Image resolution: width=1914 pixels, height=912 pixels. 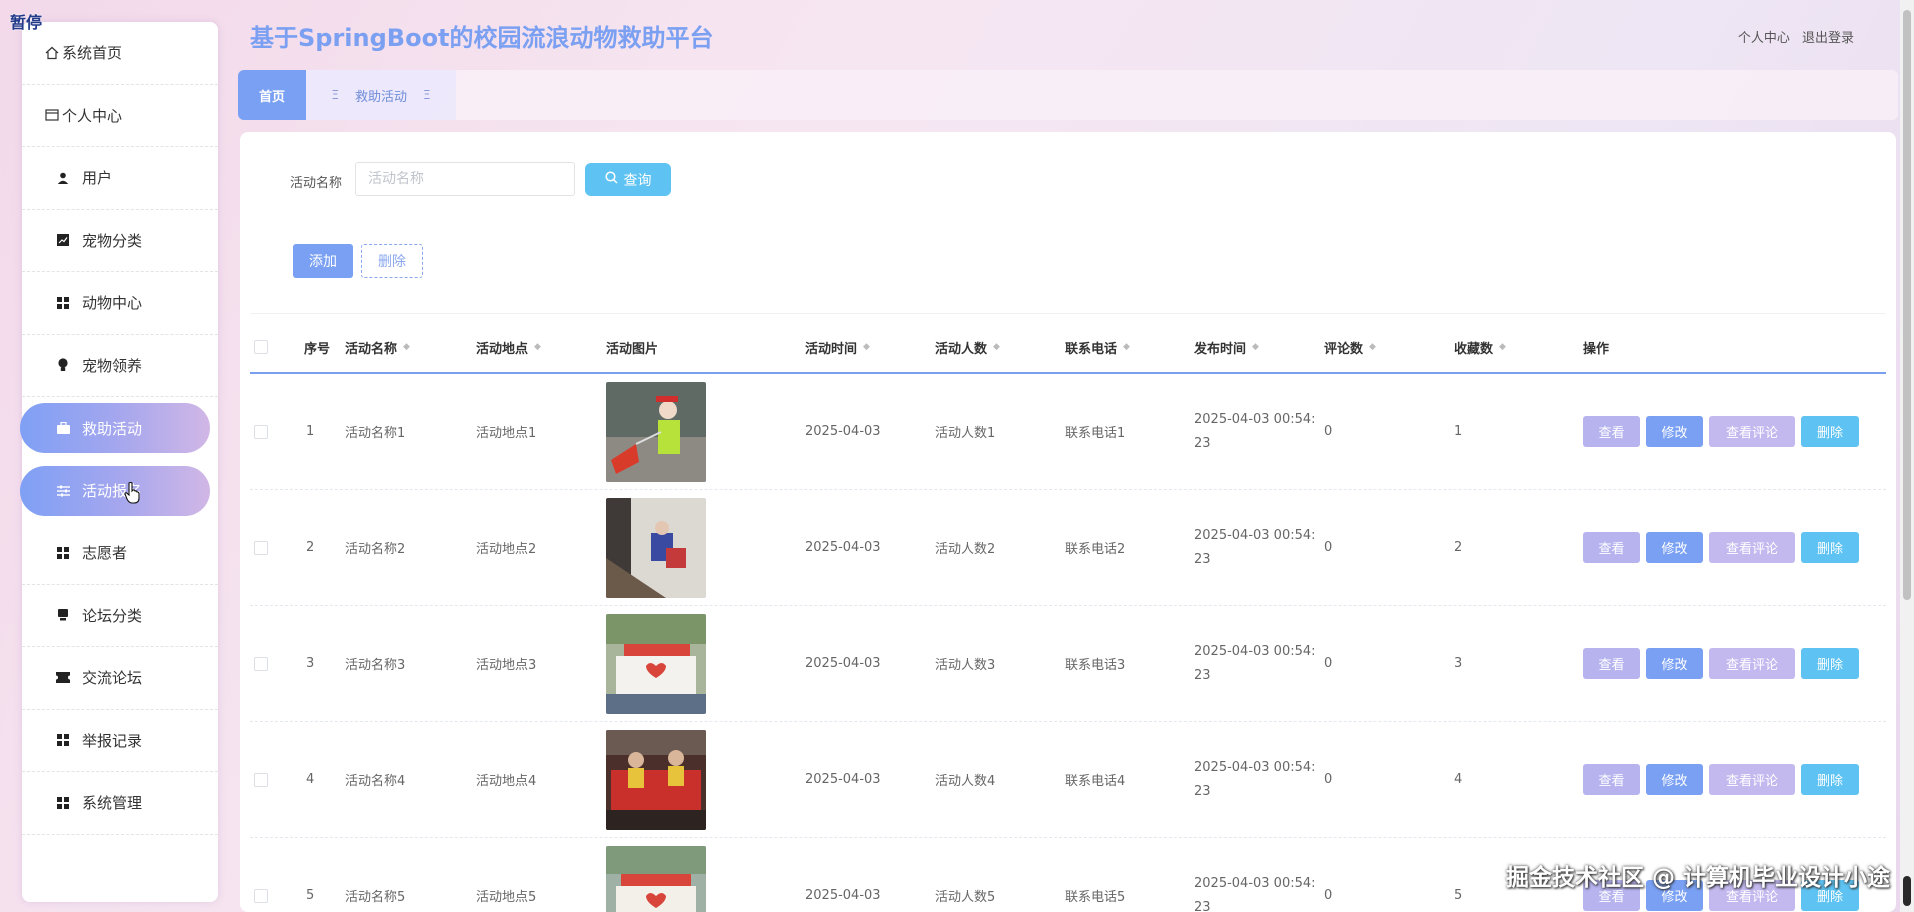 I want to click on sidebar-item-profile: 个人中心, so click(x=120, y=116).